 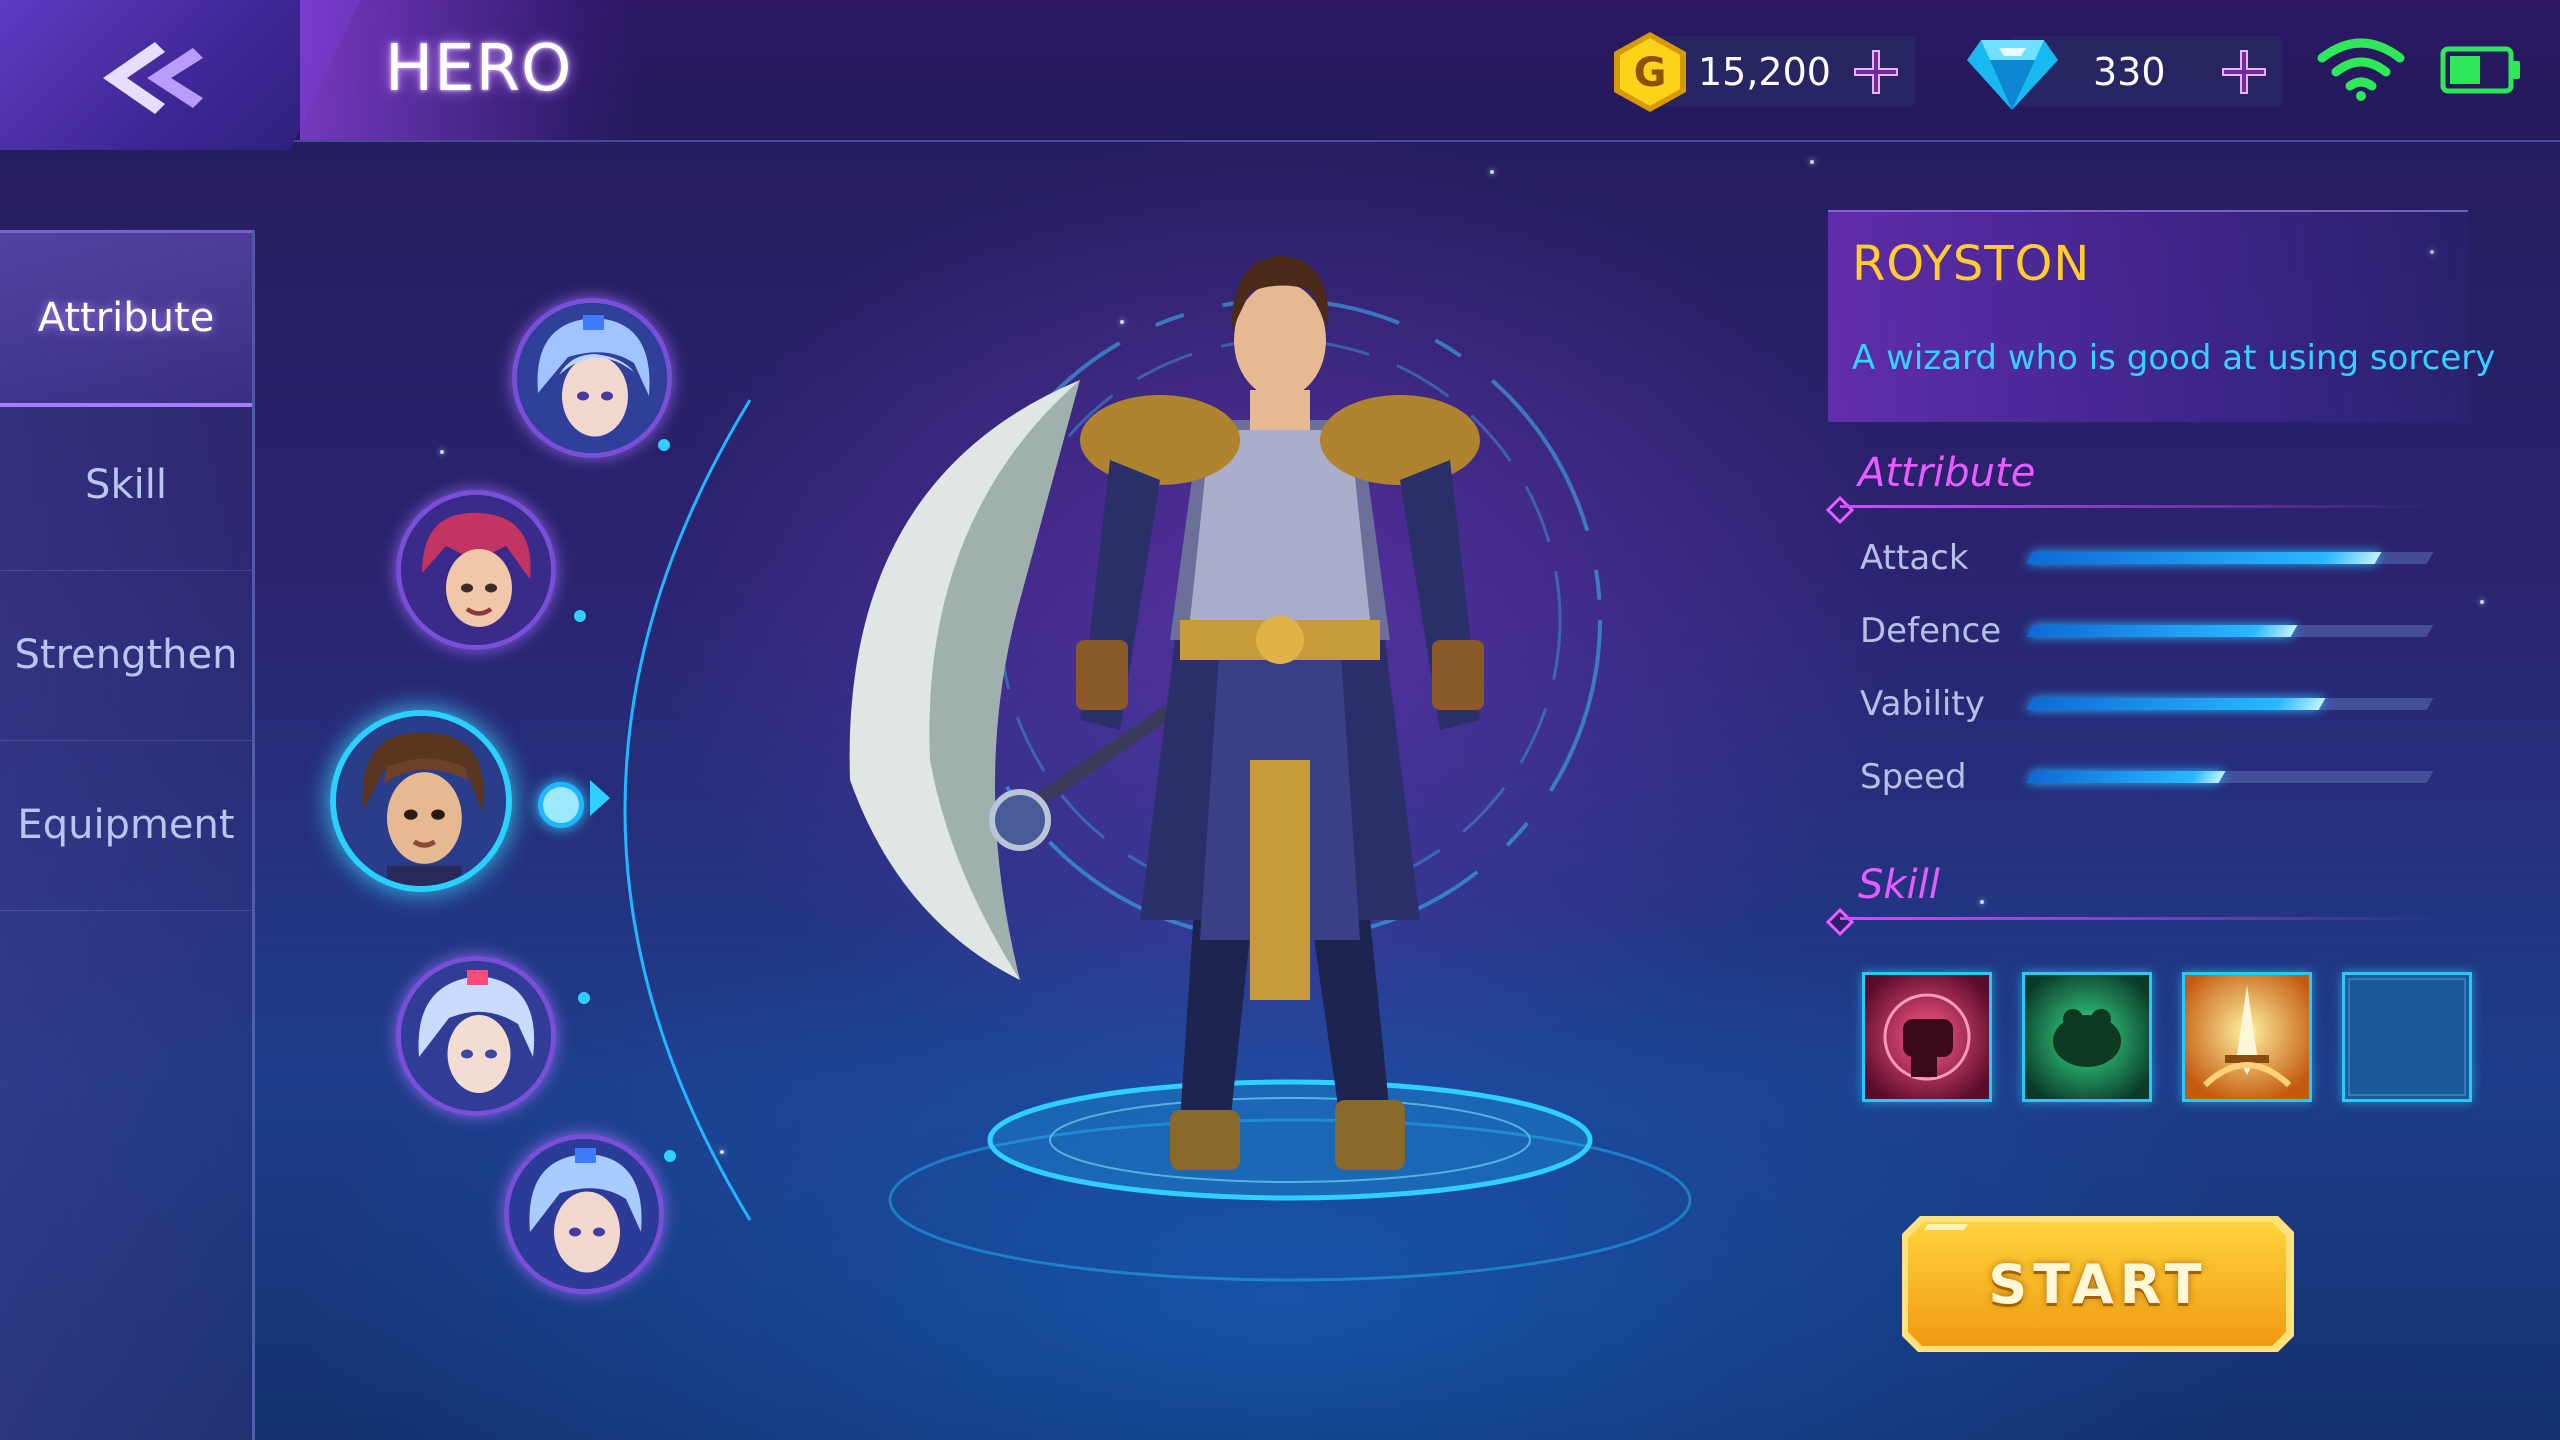 What do you see at coordinates (592, 378) in the screenshot?
I see `hero-portrait-ice-mage` at bounding box center [592, 378].